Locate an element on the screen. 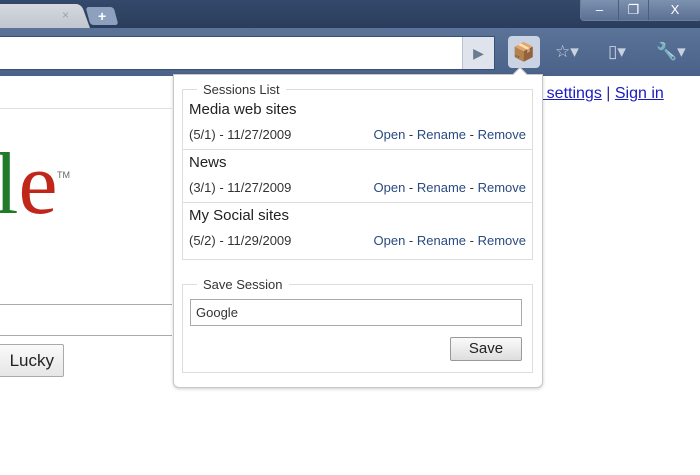 The image size is (700, 475). minimize-button: – is located at coordinates (600, 10).